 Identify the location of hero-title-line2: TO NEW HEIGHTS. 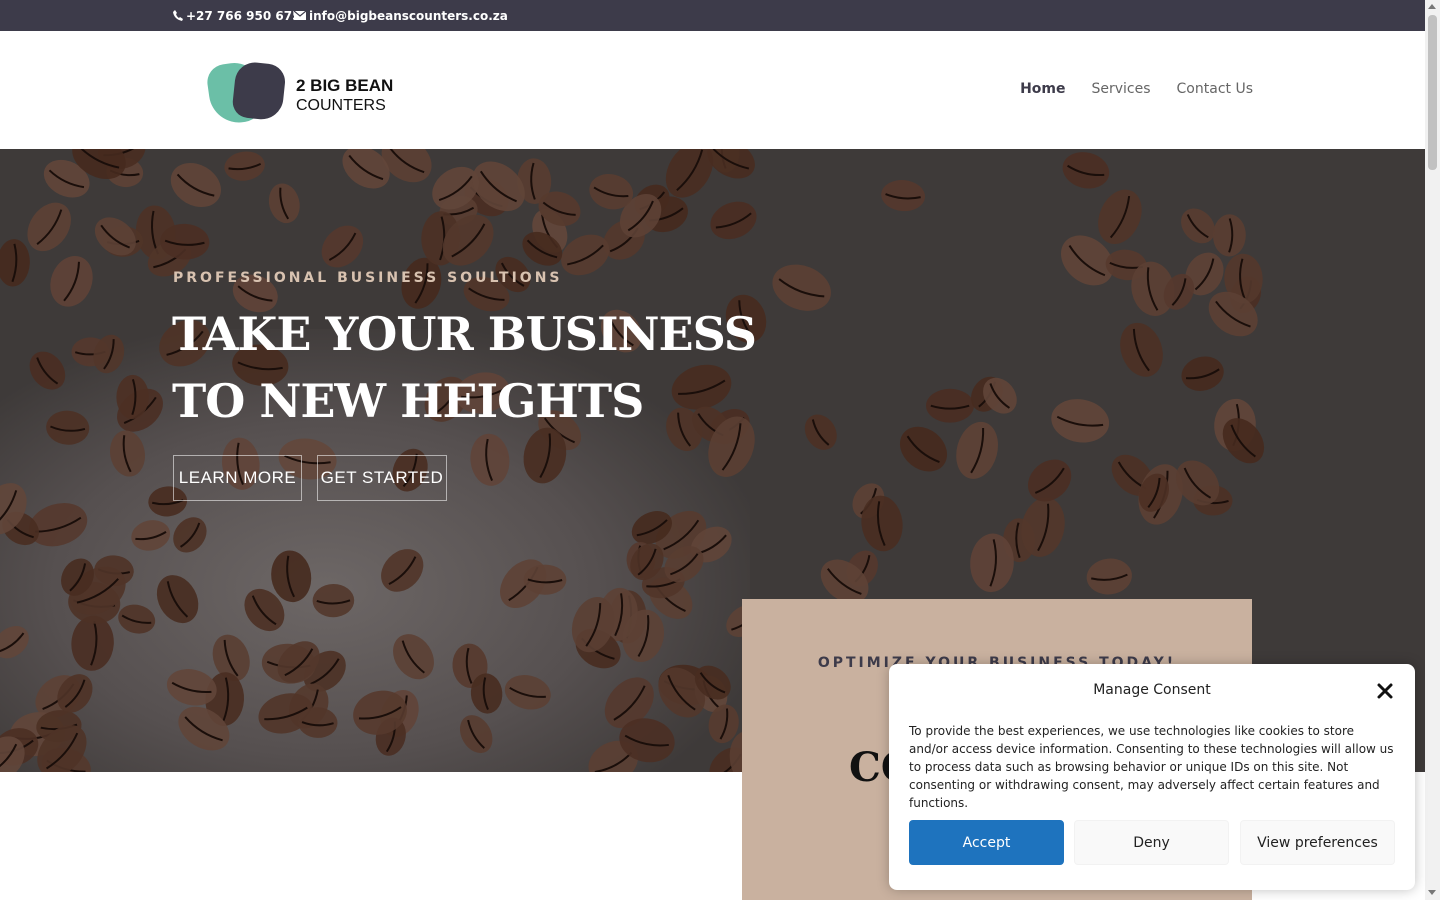
(408, 401).